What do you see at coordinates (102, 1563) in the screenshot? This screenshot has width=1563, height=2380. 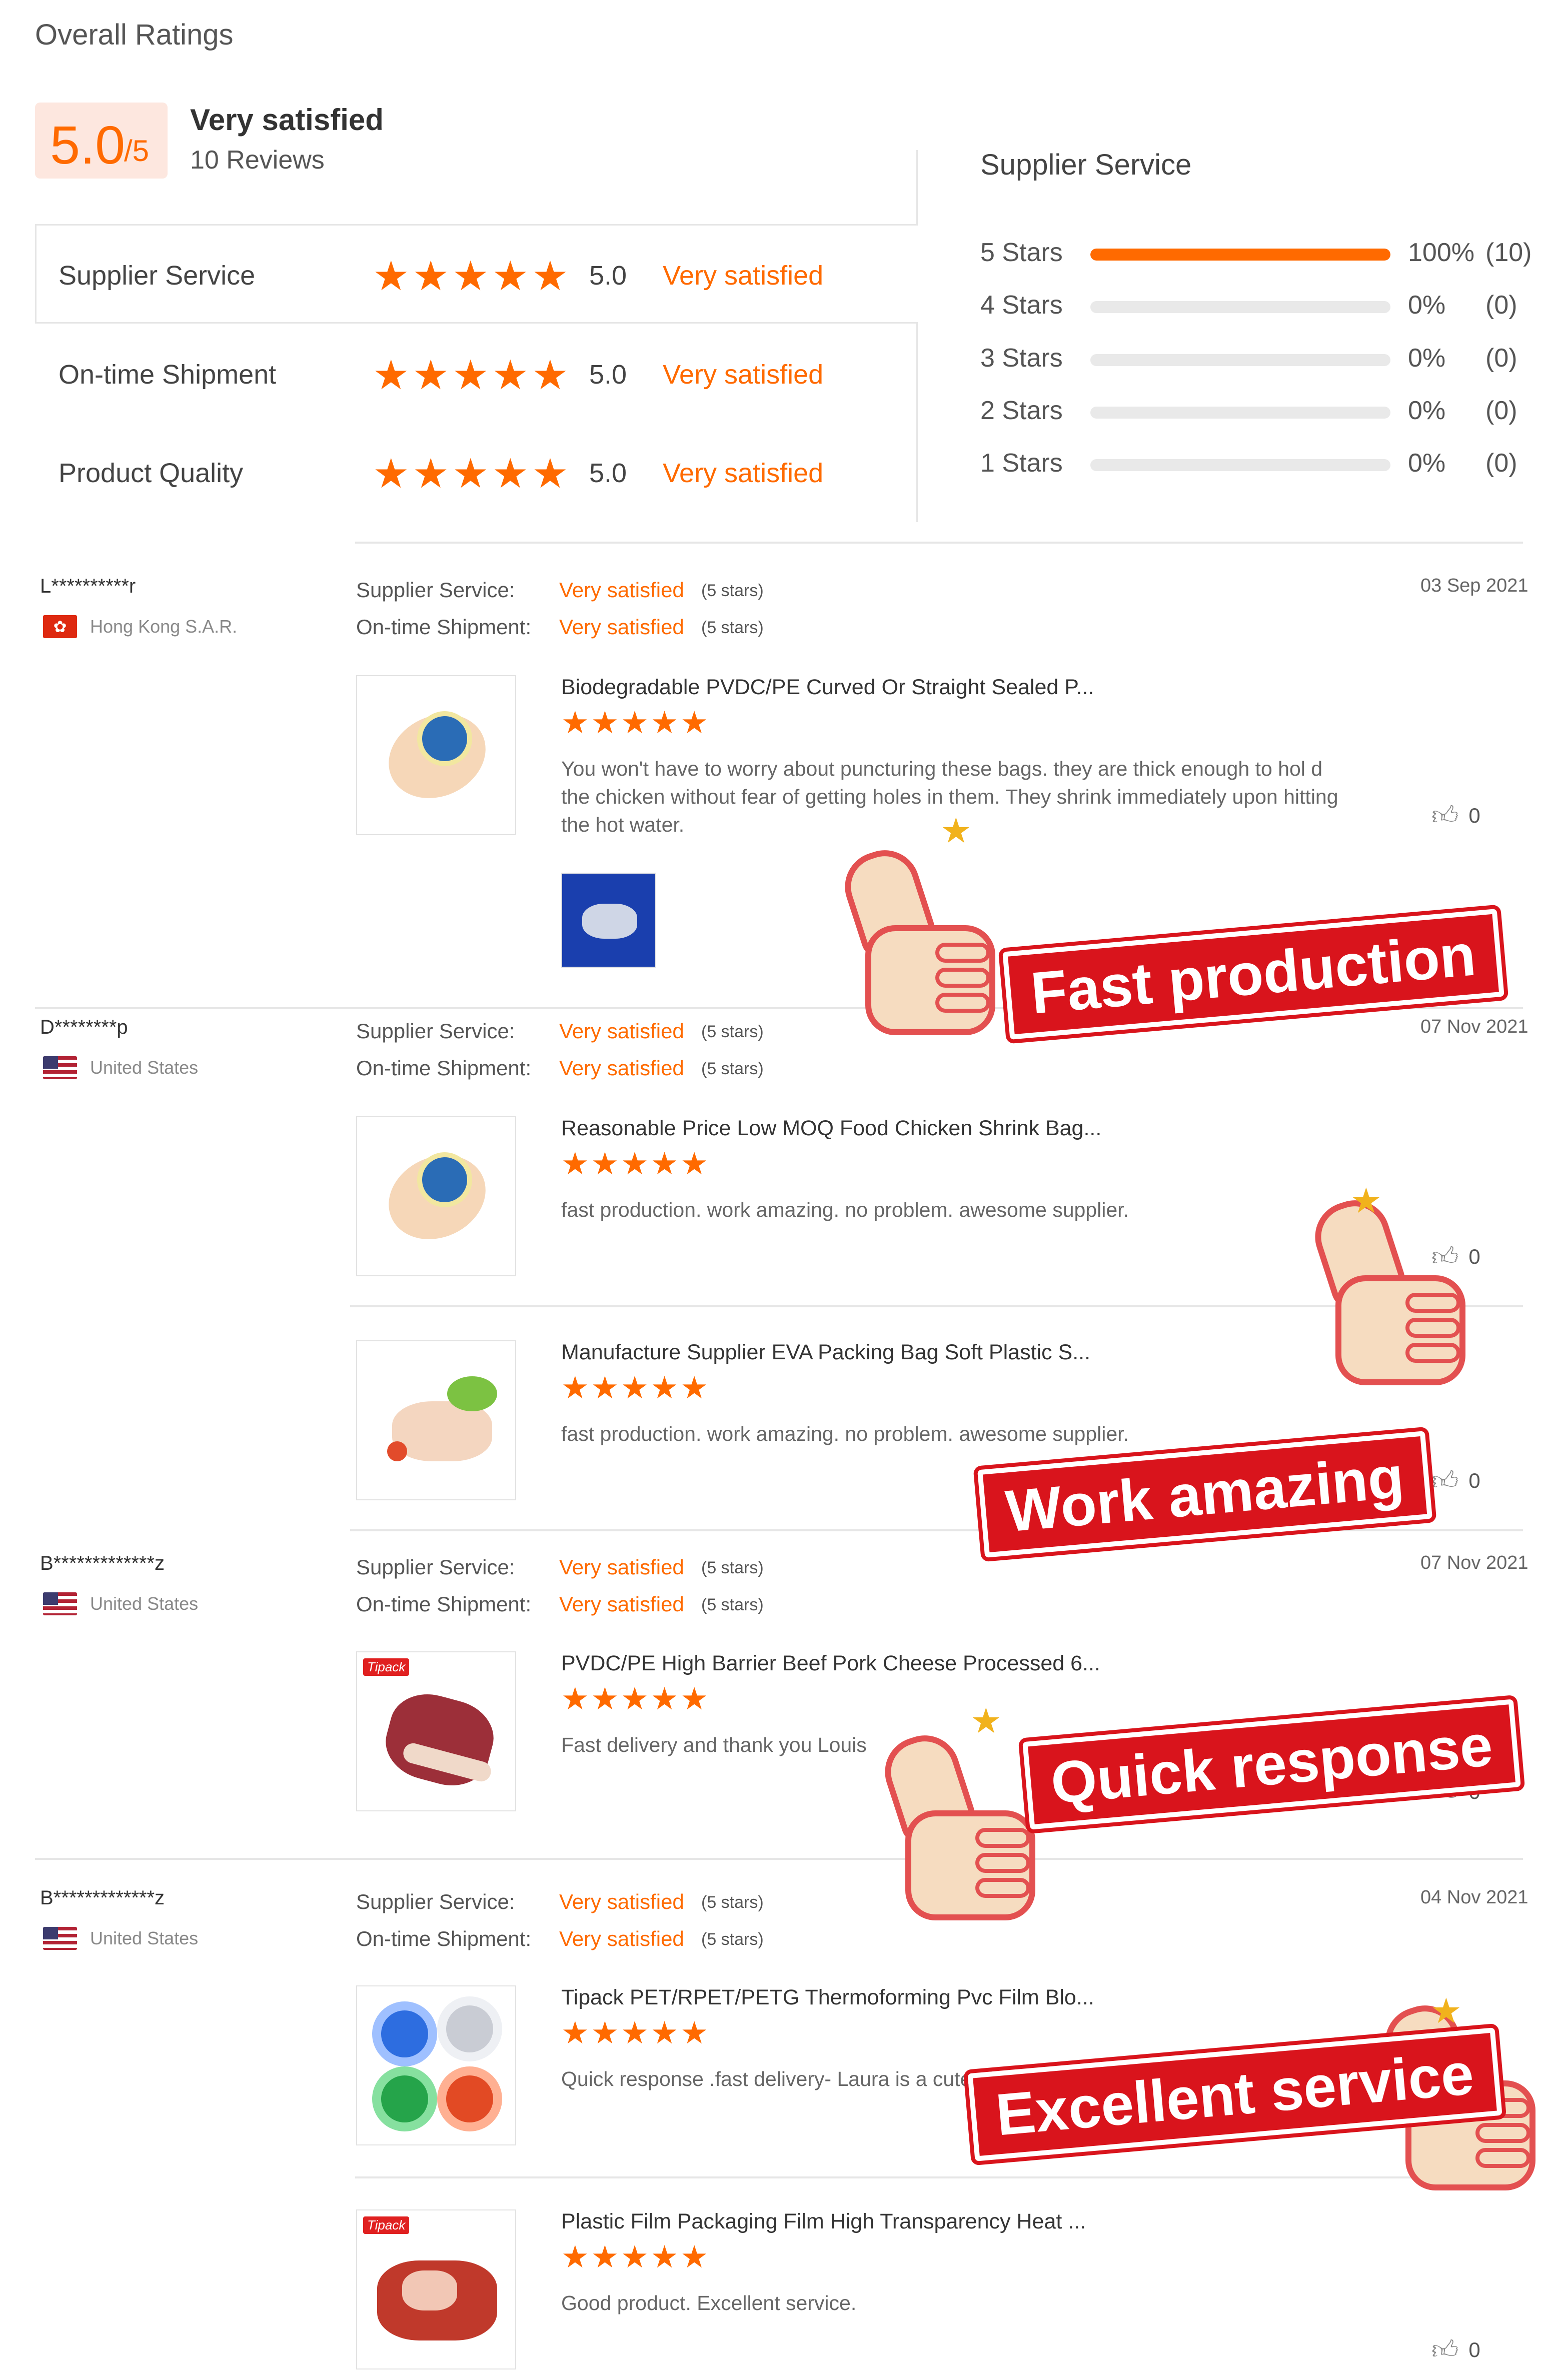 I see `reviewer-name: B*************z` at bounding box center [102, 1563].